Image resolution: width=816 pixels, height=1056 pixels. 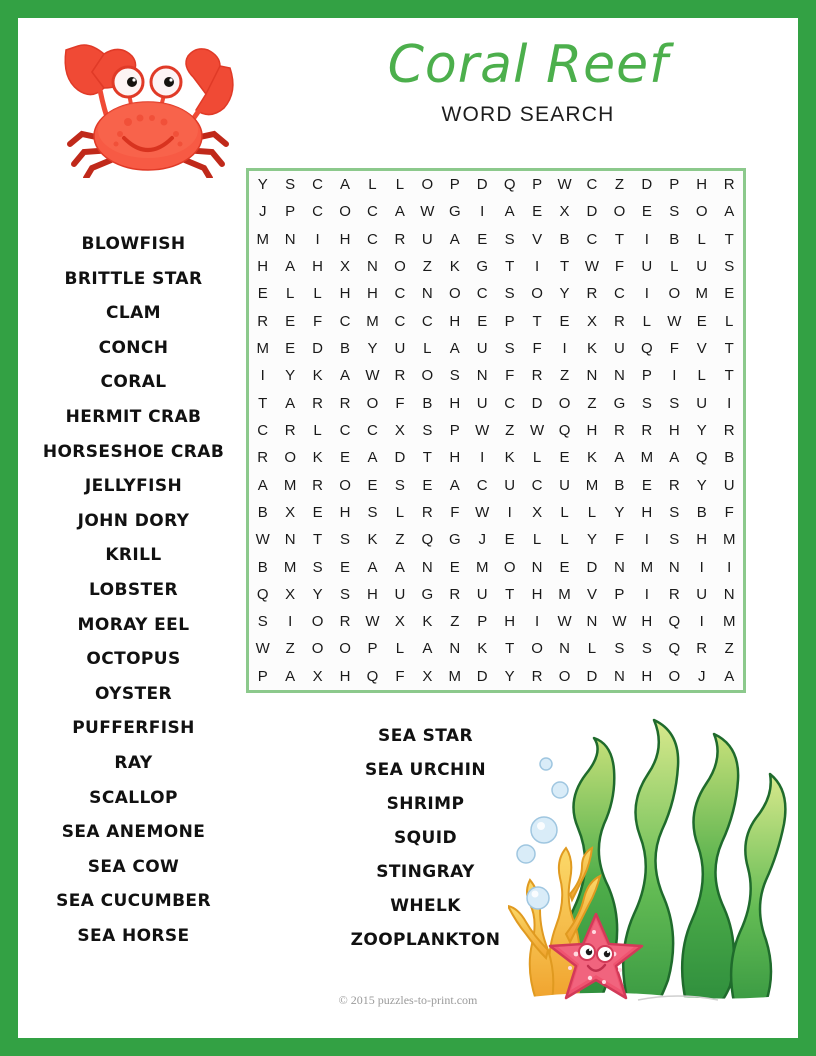 I want to click on word-list-center-item: ZOOPLANKTON, so click(x=425, y=940).